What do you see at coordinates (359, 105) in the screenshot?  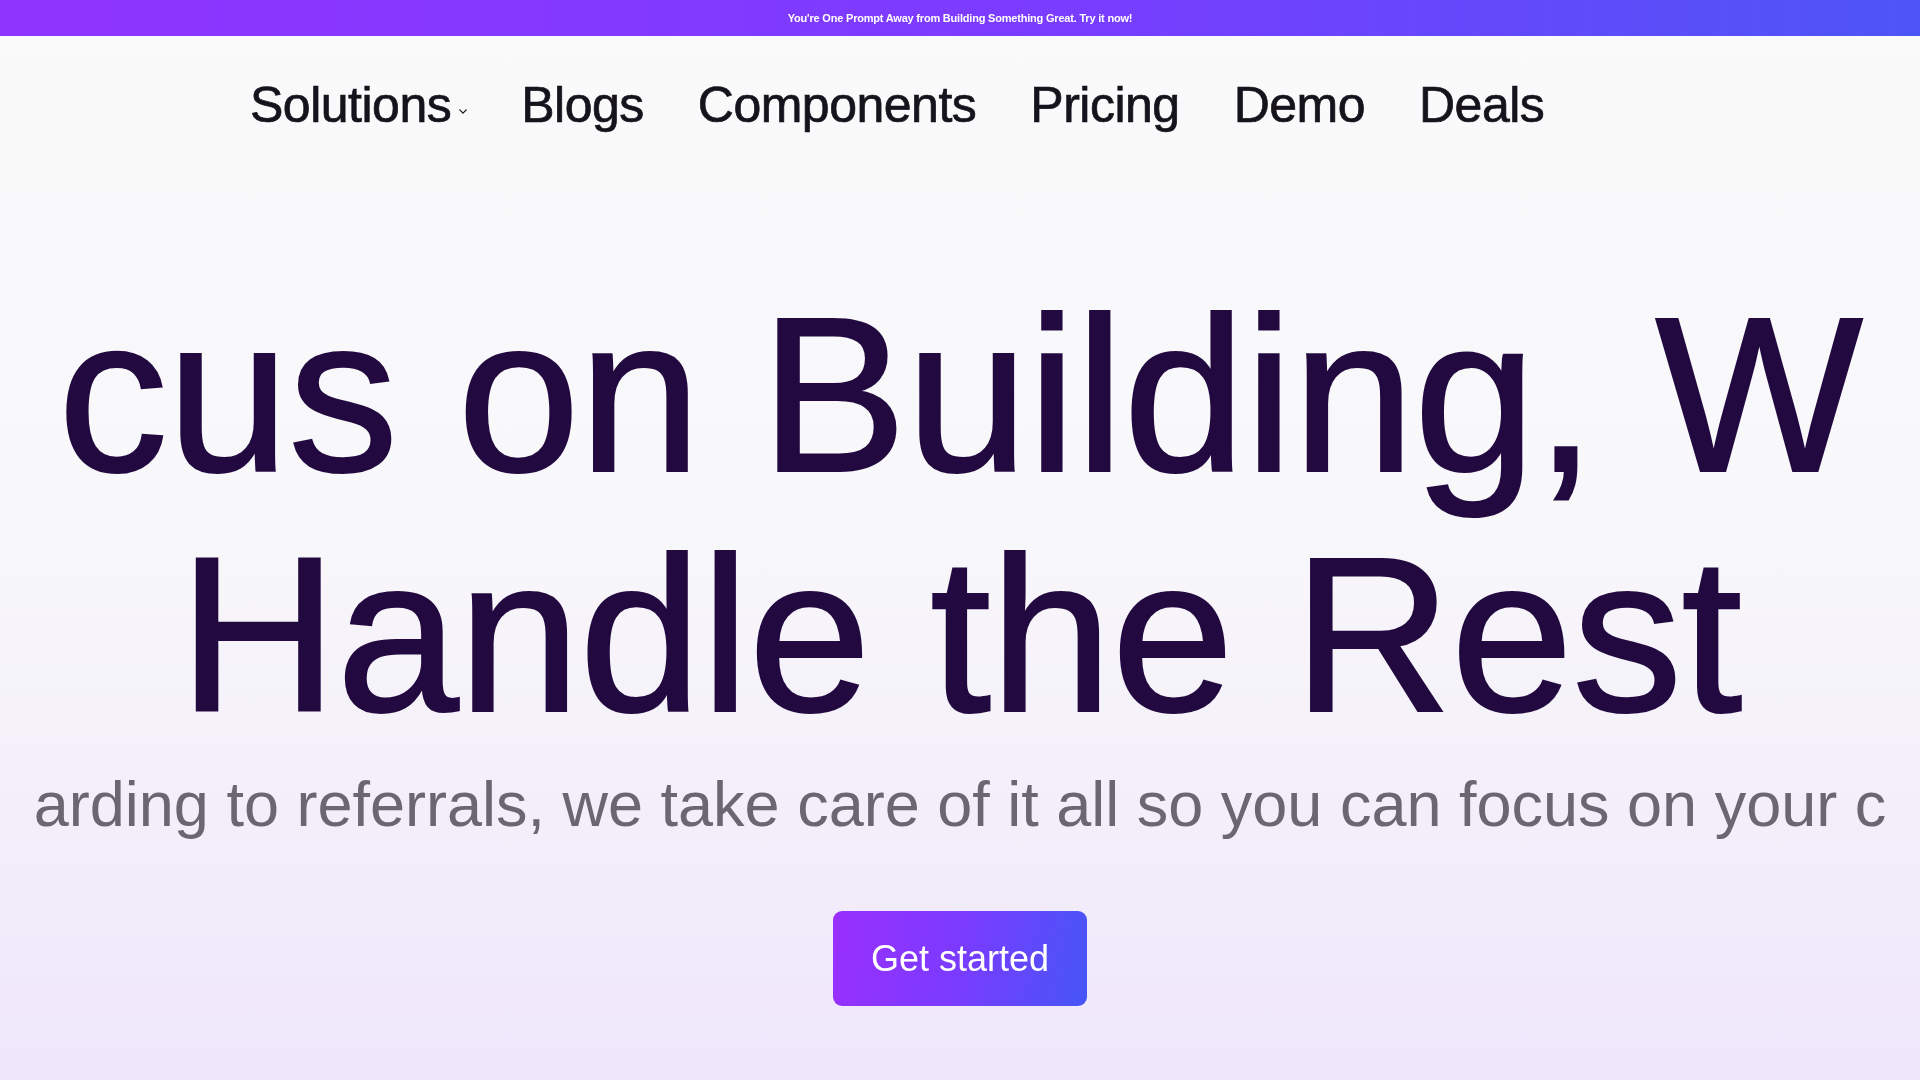 I see `nav-dropdown: Solutions` at bounding box center [359, 105].